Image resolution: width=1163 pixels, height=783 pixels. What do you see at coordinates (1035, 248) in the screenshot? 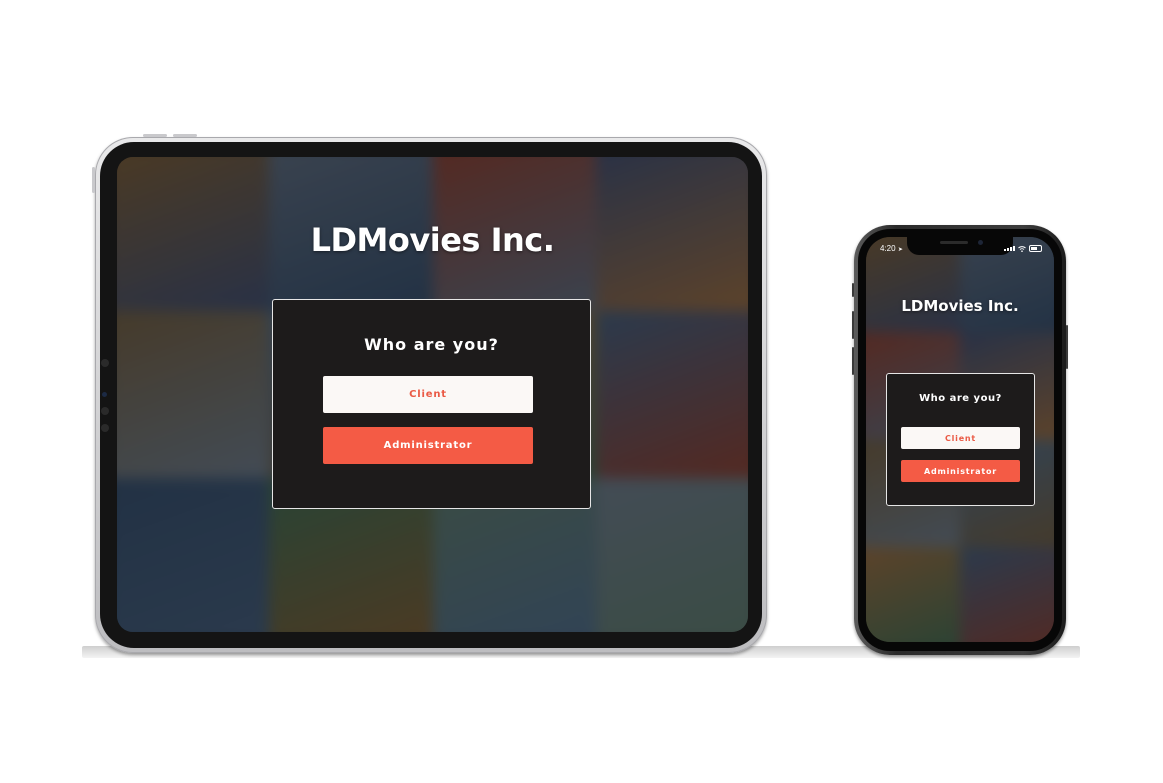
I see `battery-icon` at bounding box center [1035, 248].